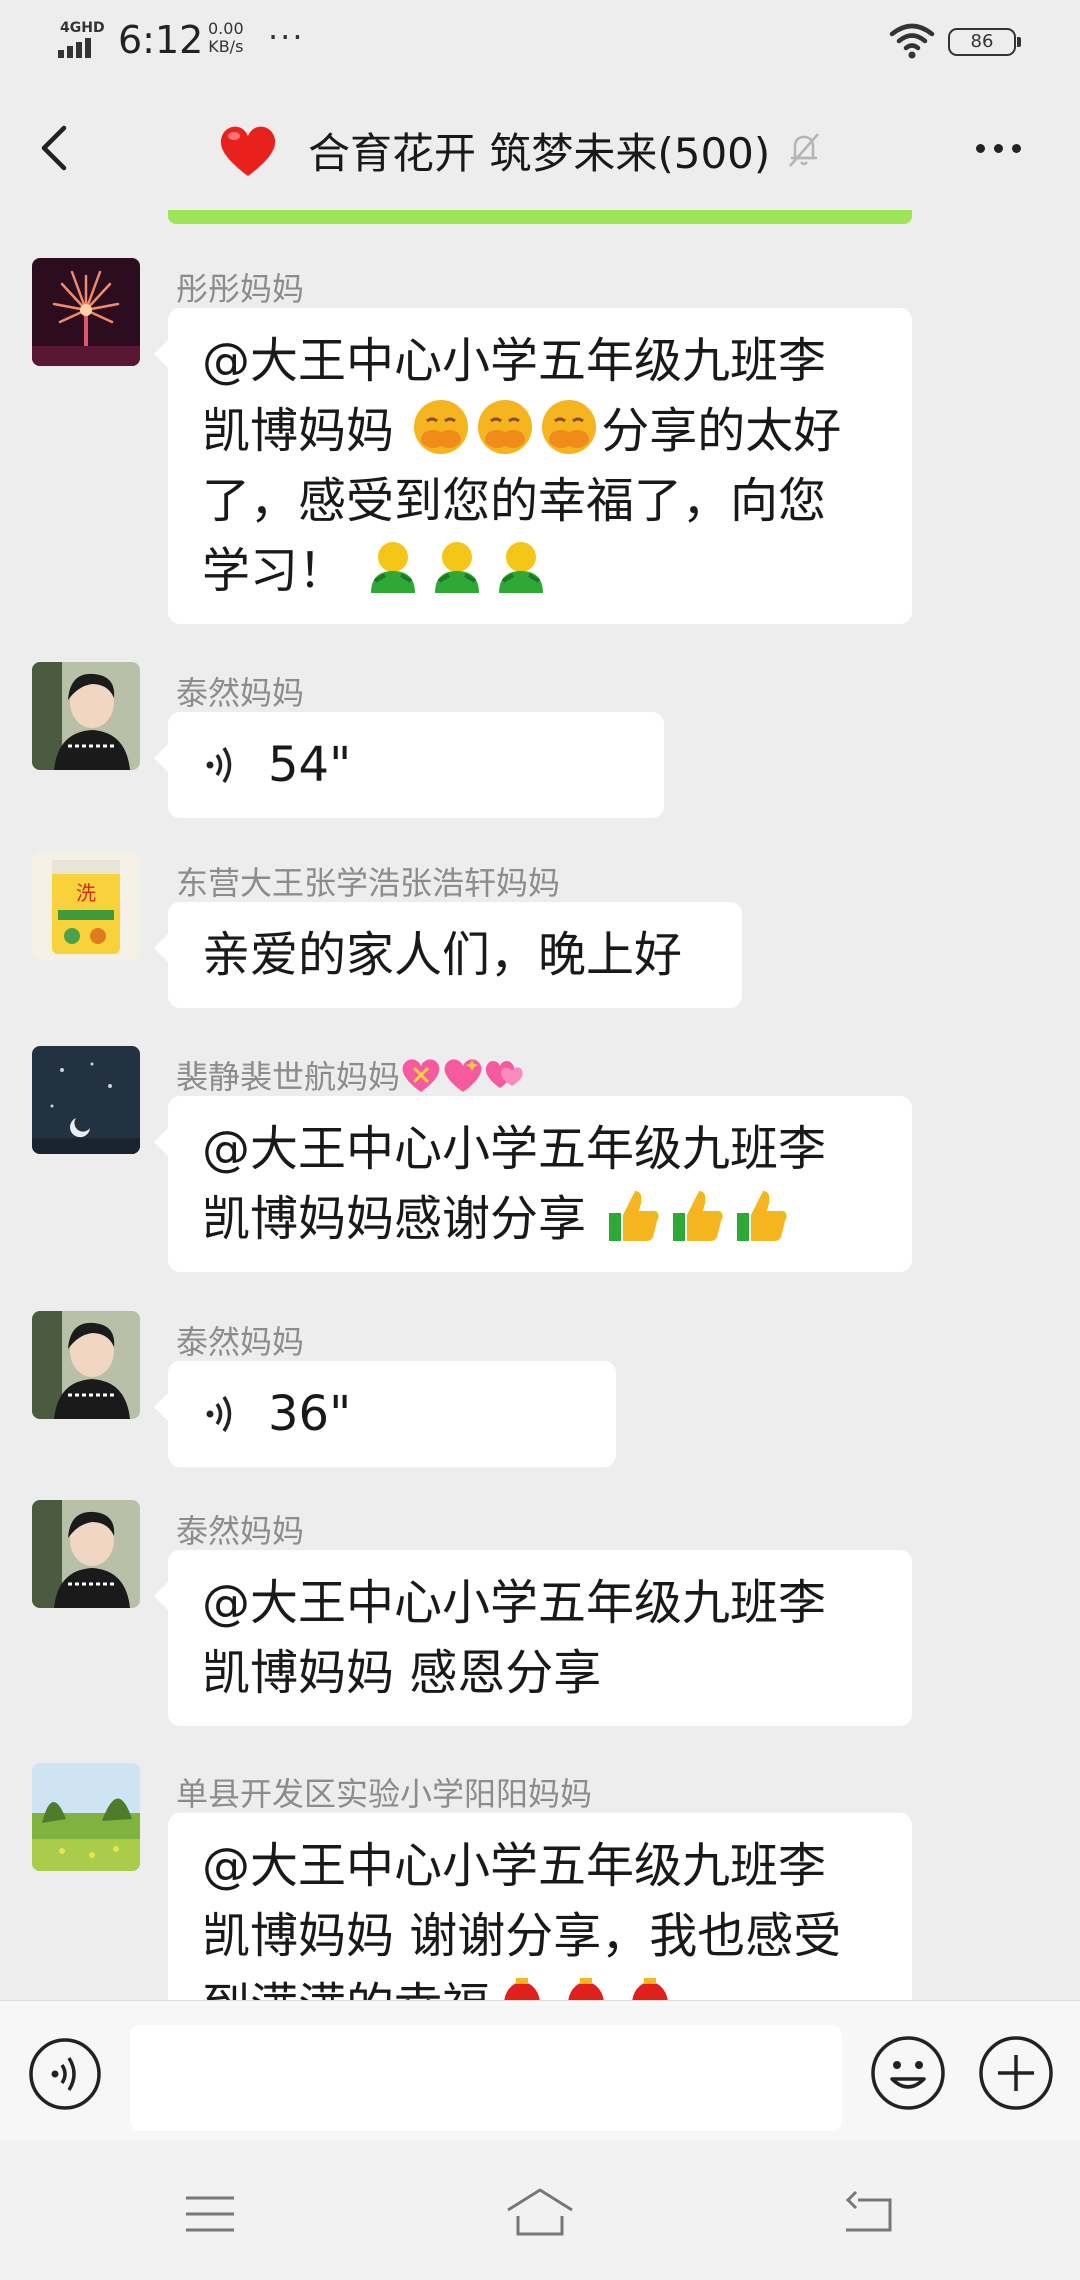 The image size is (1080, 2280). What do you see at coordinates (409, 765) in the screenshot?
I see `voice-message-bubble: 54"` at bounding box center [409, 765].